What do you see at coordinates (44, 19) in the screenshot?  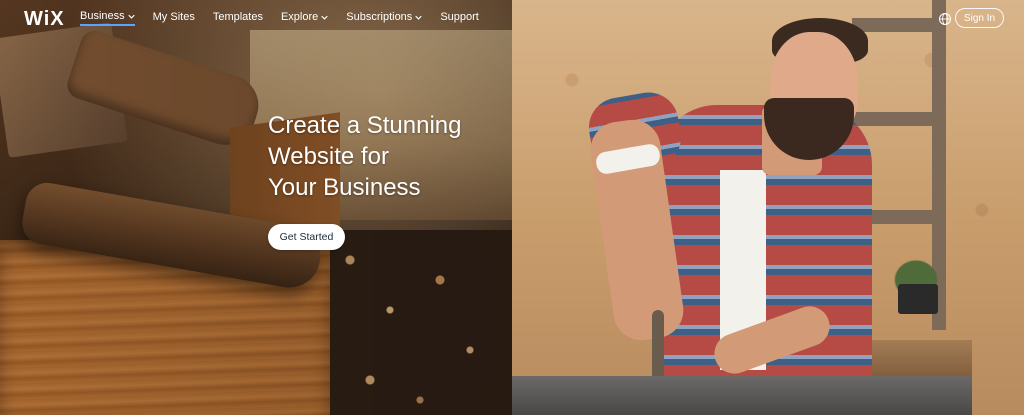 I see `wix-logo: WiX` at bounding box center [44, 19].